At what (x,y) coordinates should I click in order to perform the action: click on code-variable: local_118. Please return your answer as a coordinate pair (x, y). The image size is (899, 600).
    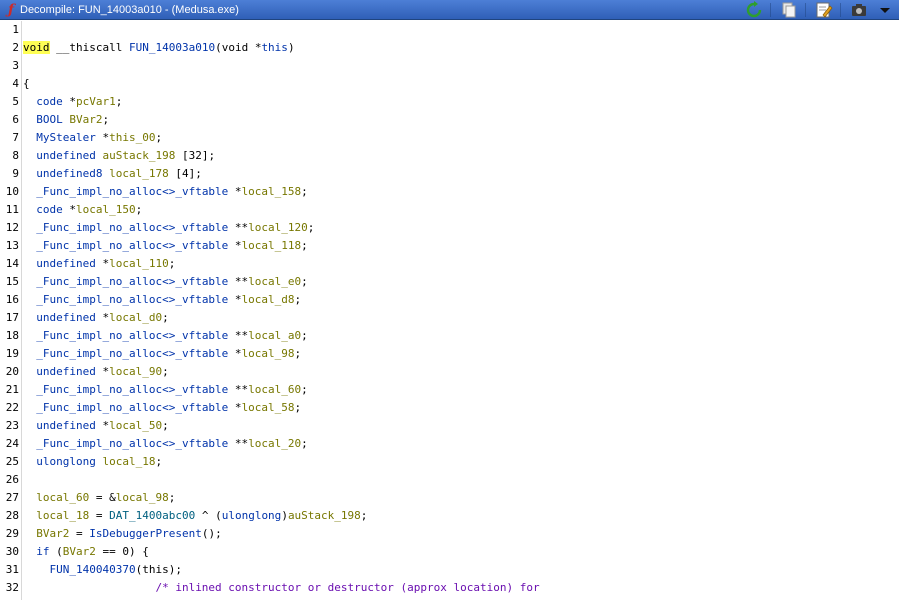
    Looking at the image, I should click on (272, 245).